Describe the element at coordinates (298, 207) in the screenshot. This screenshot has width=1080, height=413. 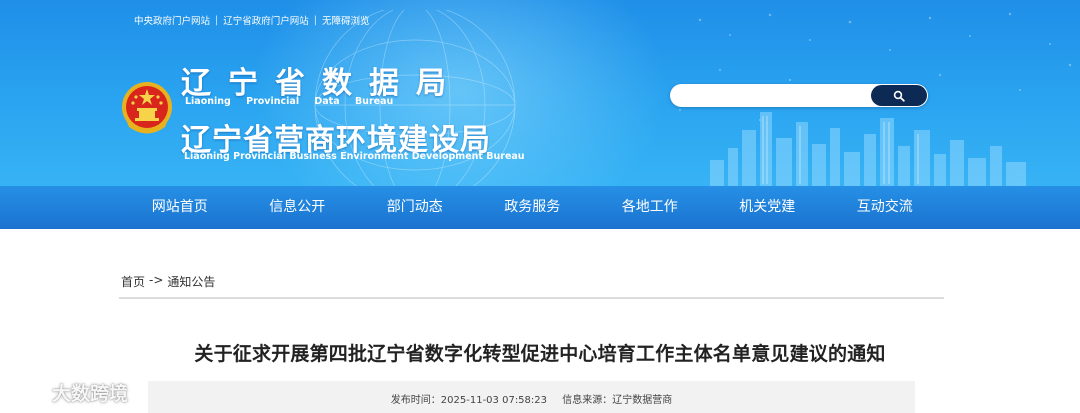
I see `nav-item-info-disclosure: 信息公开` at that location.